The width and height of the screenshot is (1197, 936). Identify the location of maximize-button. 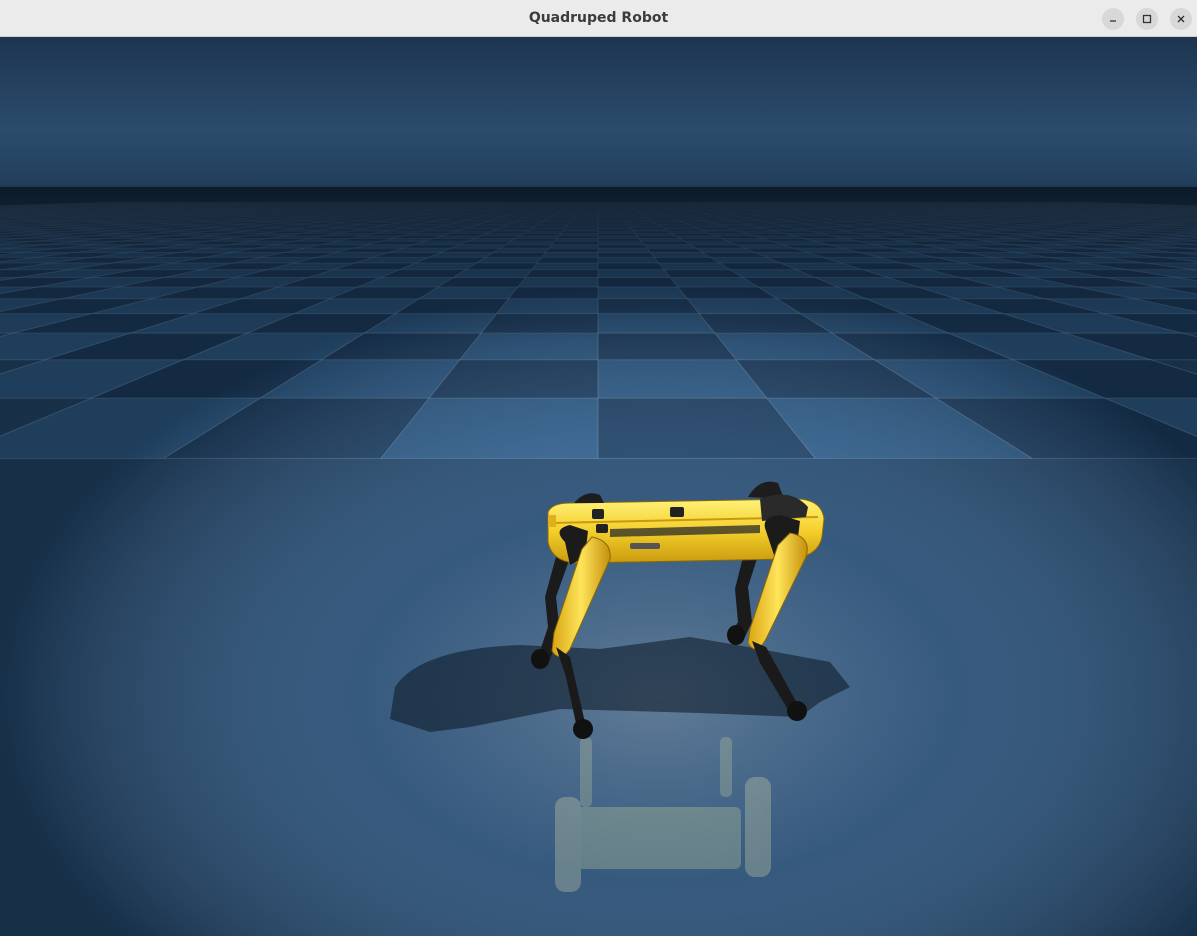
(1147, 19).